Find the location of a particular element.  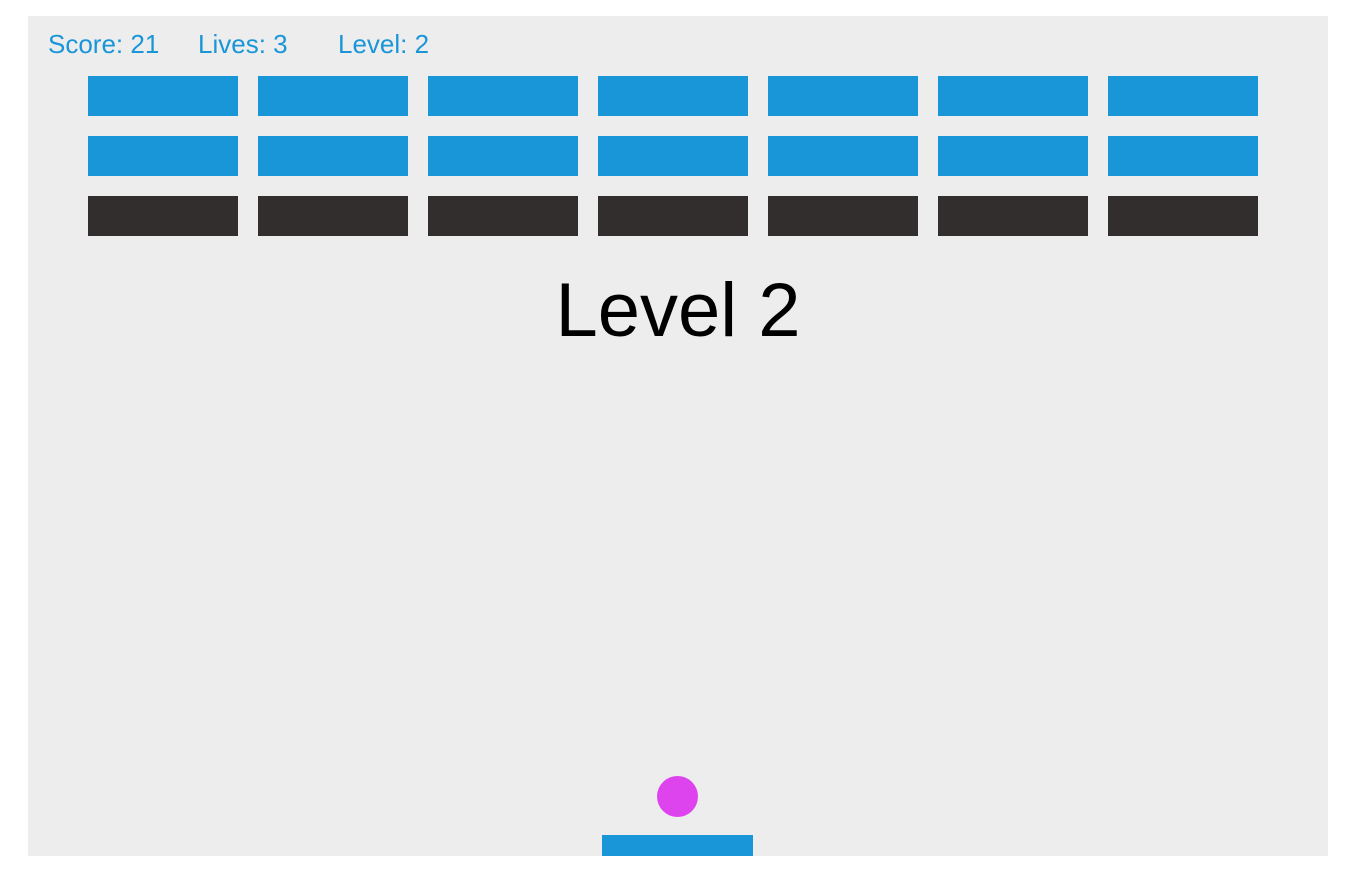

score-readout: Score: 21 is located at coordinates (104, 44).